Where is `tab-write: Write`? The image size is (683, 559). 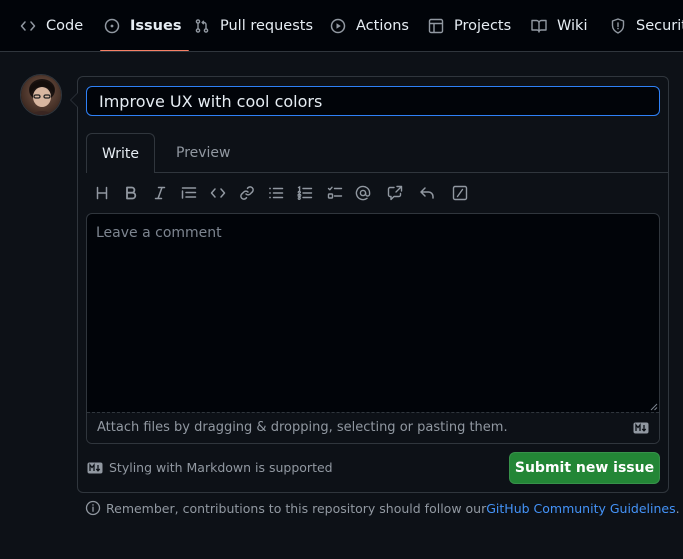
tab-write: Write is located at coordinates (120, 153).